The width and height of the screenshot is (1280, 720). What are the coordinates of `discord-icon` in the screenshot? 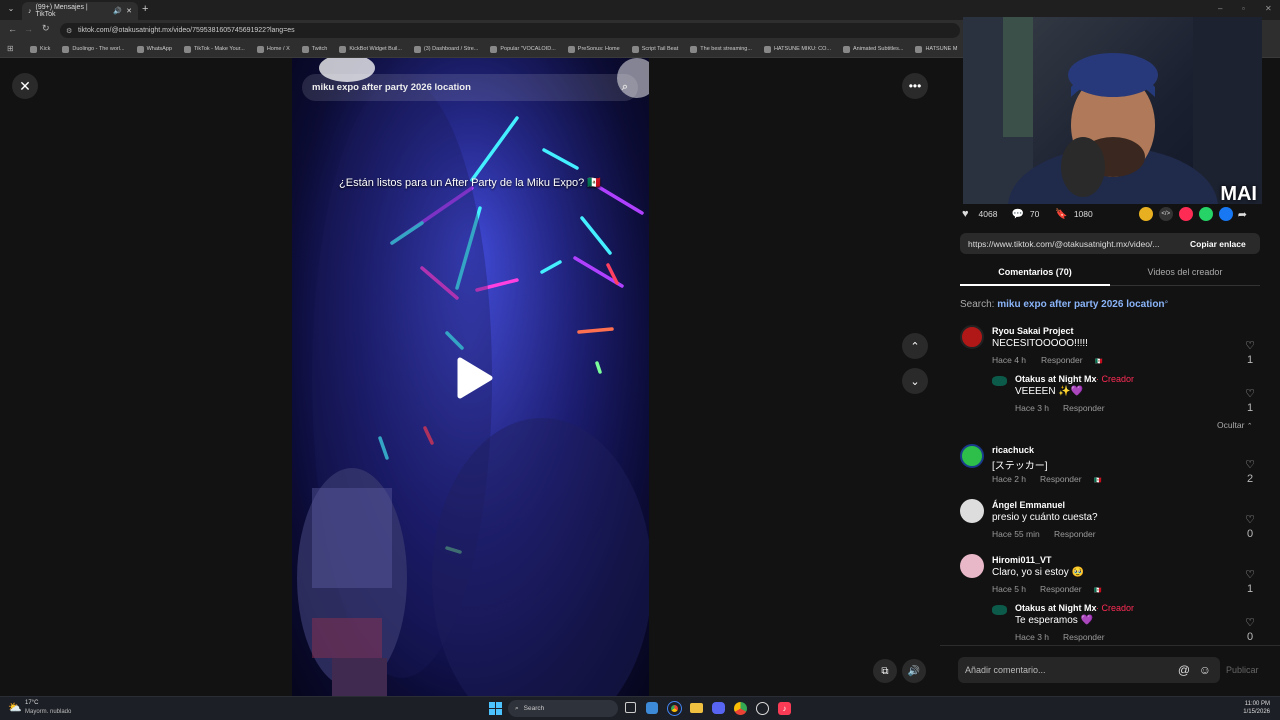 It's located at (718, 708).